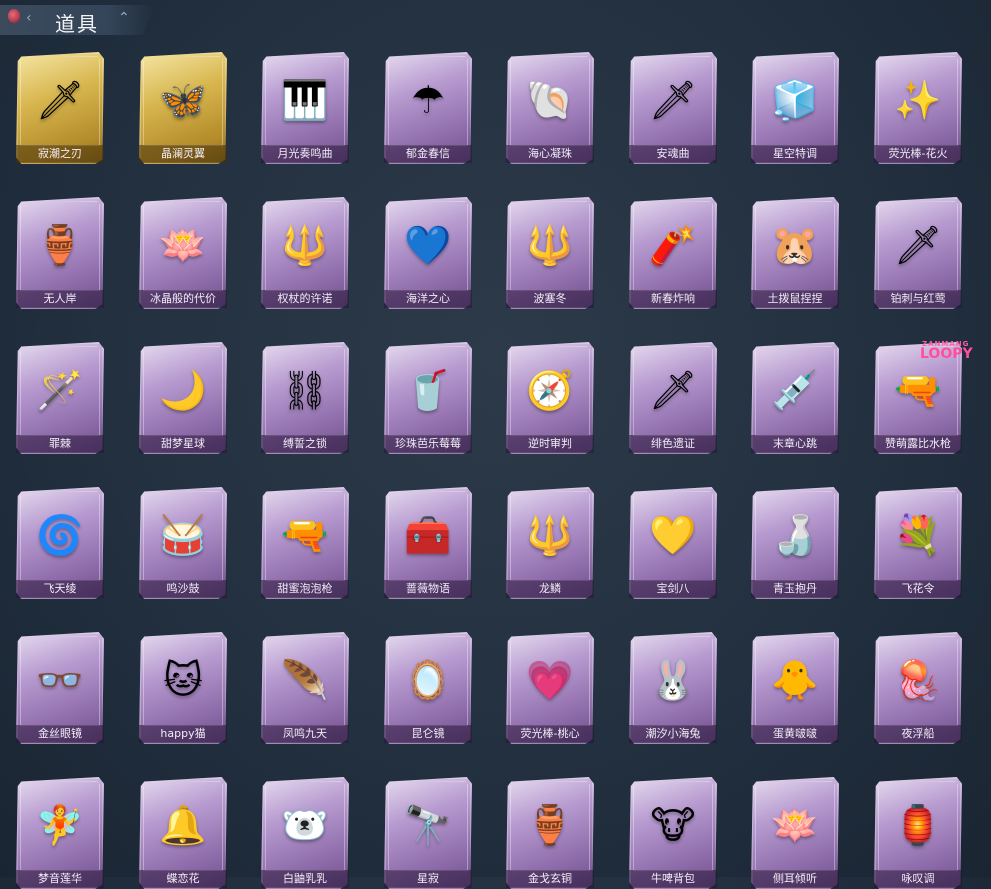  I want to click on item-label: 荧光棒-桃心, so click(550, 734).